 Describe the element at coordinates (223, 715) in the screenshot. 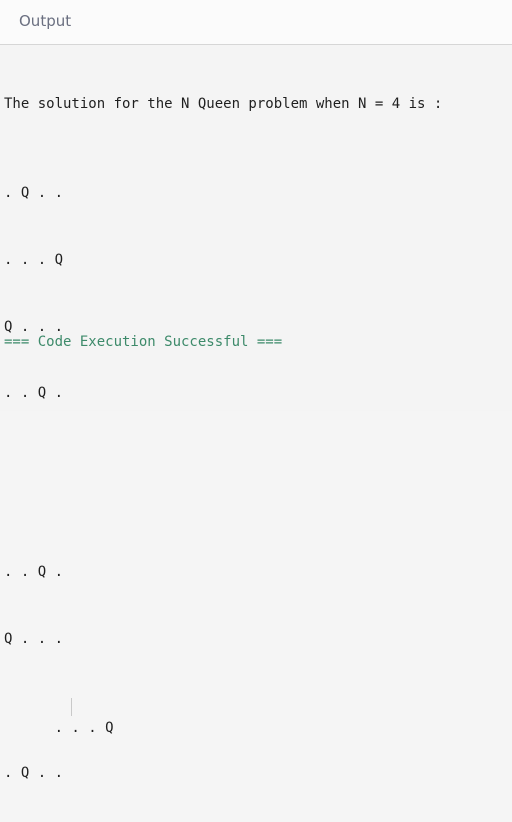

I see `board-row-with-caret: . . . Q` at that location.